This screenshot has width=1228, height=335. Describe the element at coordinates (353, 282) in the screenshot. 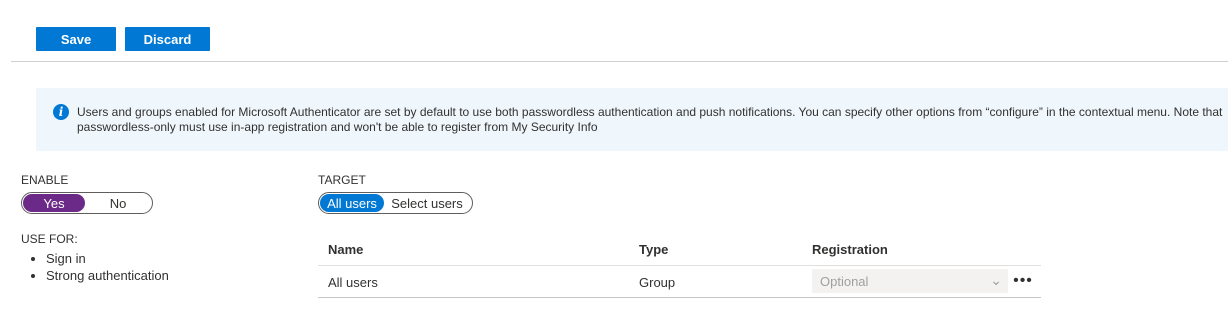

I see `row-name-cell: All users` at that location.